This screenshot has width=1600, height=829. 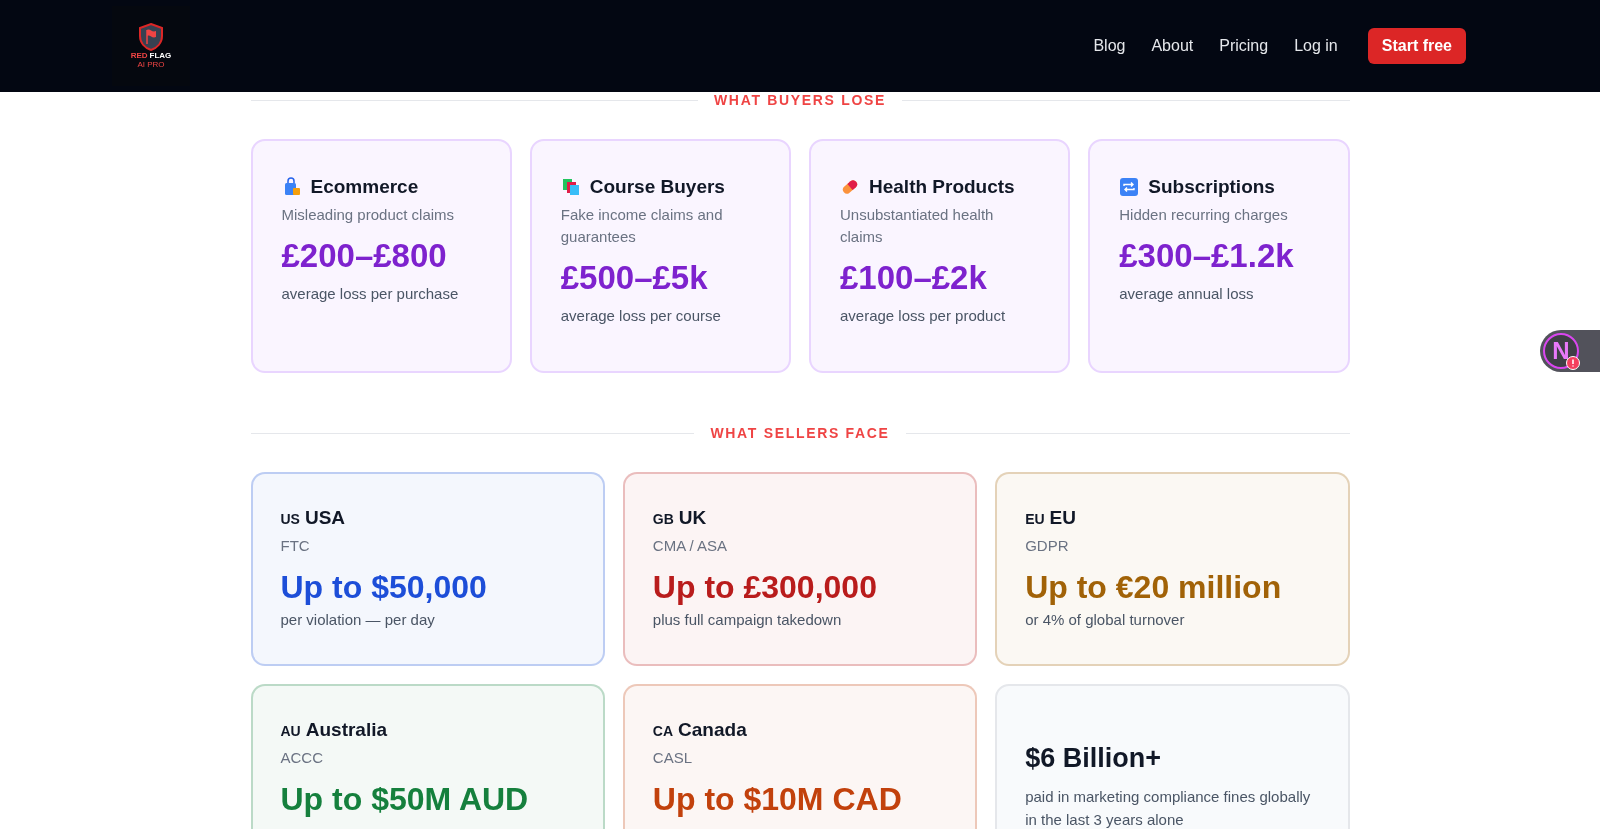 What do you see at coordinates (1109, 46) in the screenshot?
I see `nav-link: Blog` at bounding box center [1109, 46].